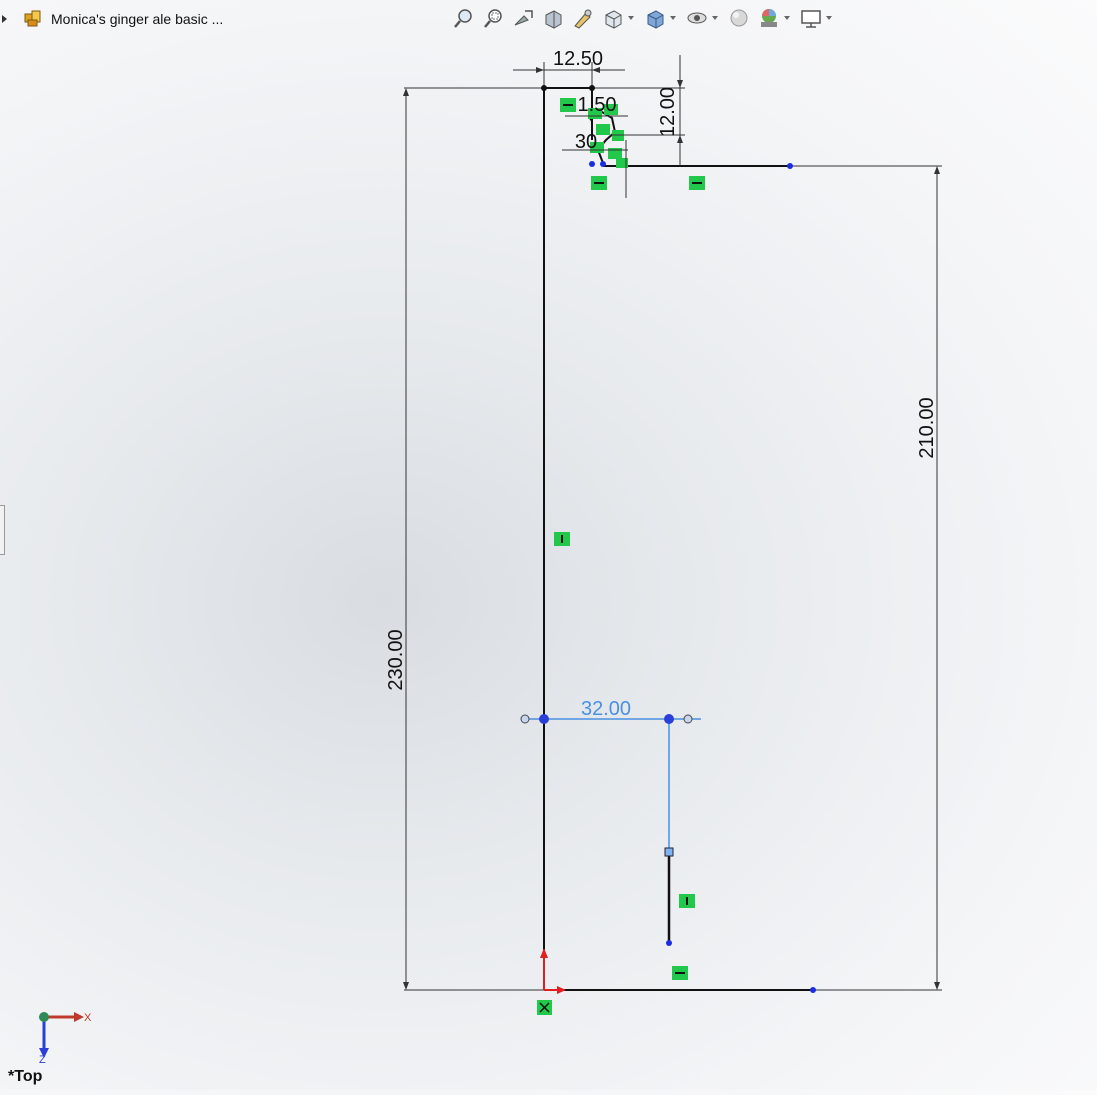  Describe the element at coordinates (606, 709) in the screenshot. I see `dimension-32-value: 32.00` at that location.